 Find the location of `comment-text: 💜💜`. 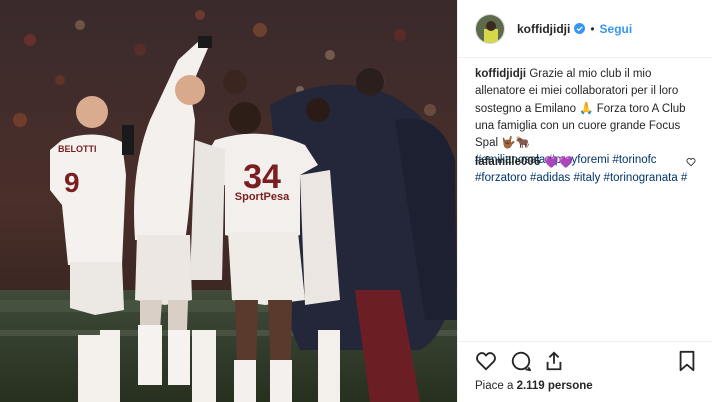

comment-text: 💜💜 is located at coordinates (558, 162).